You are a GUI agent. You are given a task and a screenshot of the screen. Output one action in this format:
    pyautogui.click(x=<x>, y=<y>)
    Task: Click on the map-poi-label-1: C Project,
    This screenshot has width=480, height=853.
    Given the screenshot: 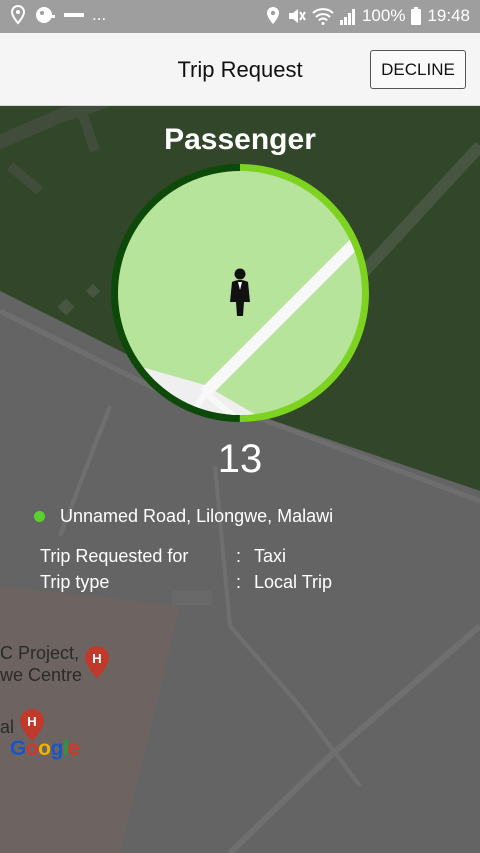 What is the action you would take?
    pyautogui.click(x=40, y=653)
    